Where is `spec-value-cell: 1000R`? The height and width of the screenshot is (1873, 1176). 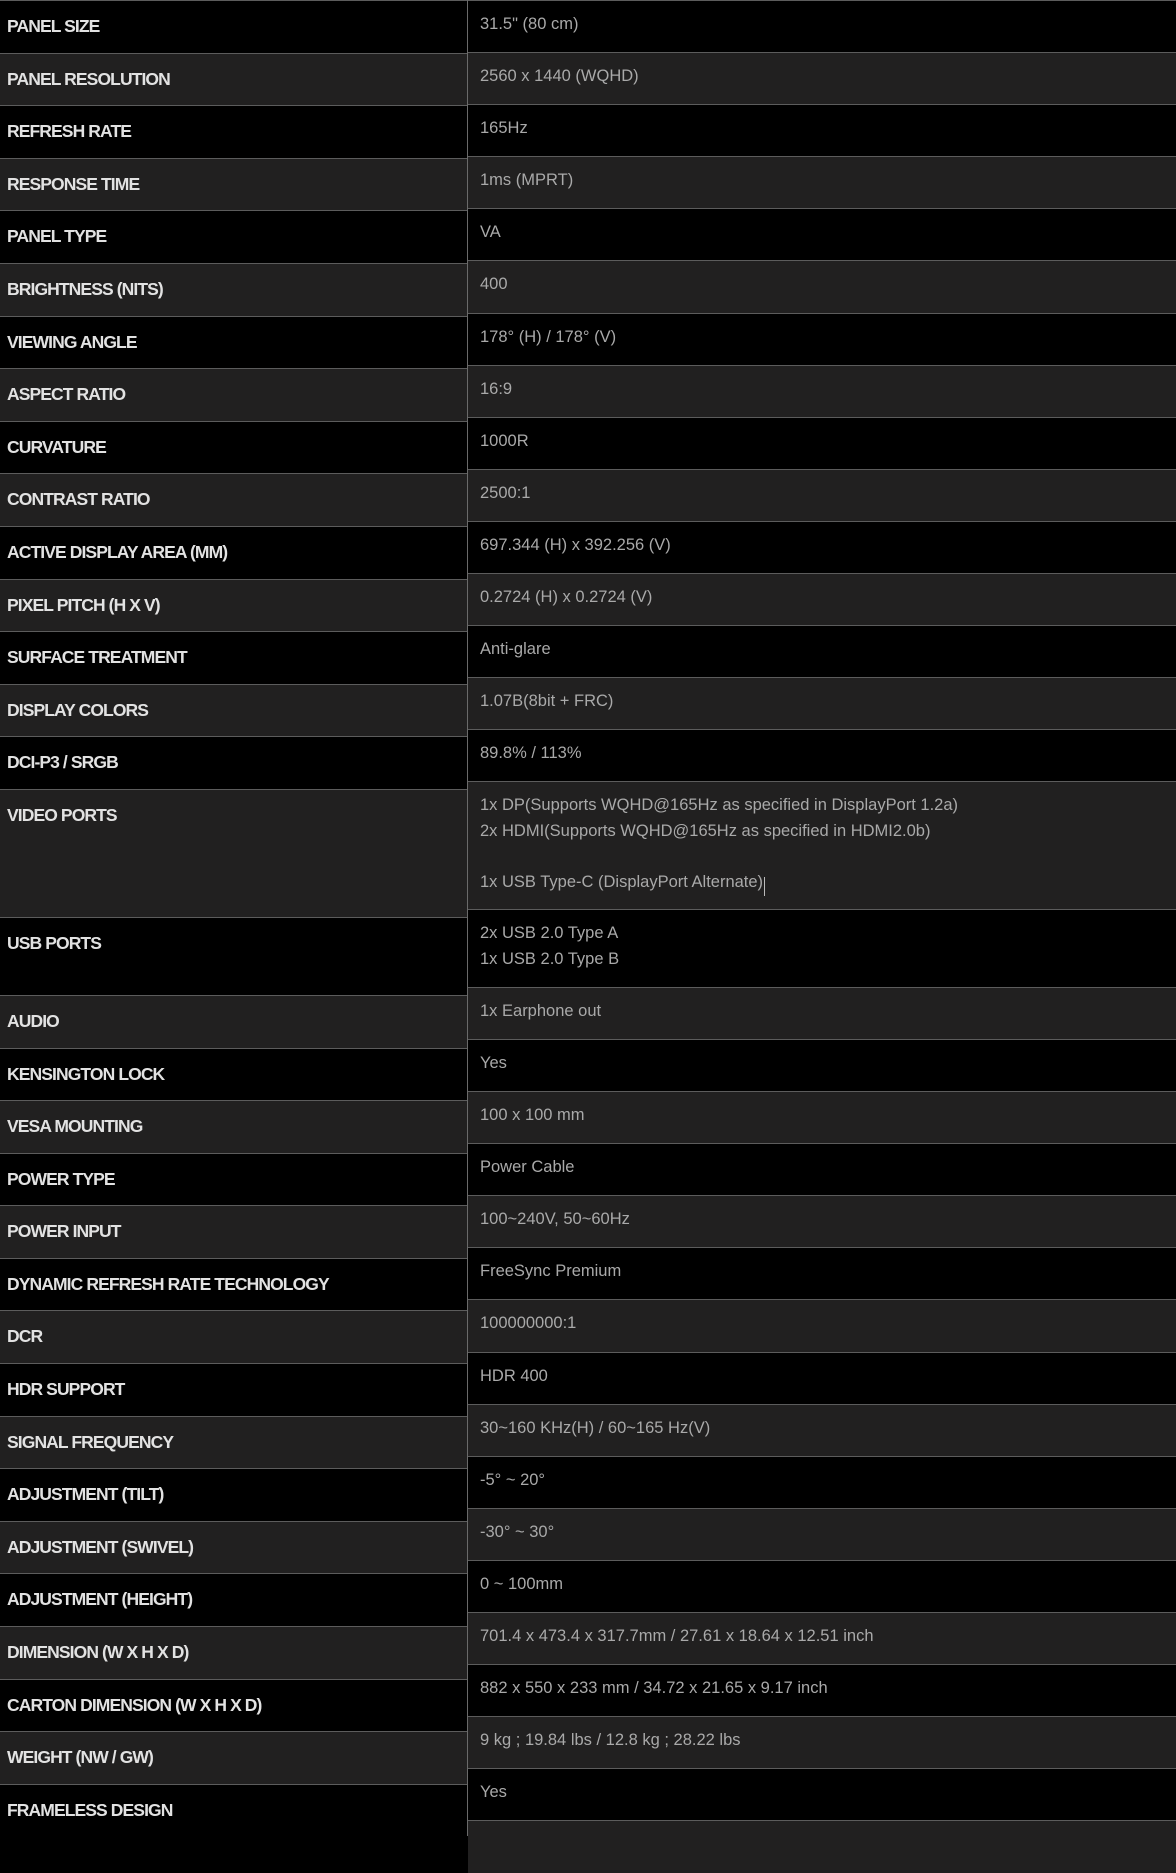
spec-value-cell: 1000R is located at coordinates (822, 442).